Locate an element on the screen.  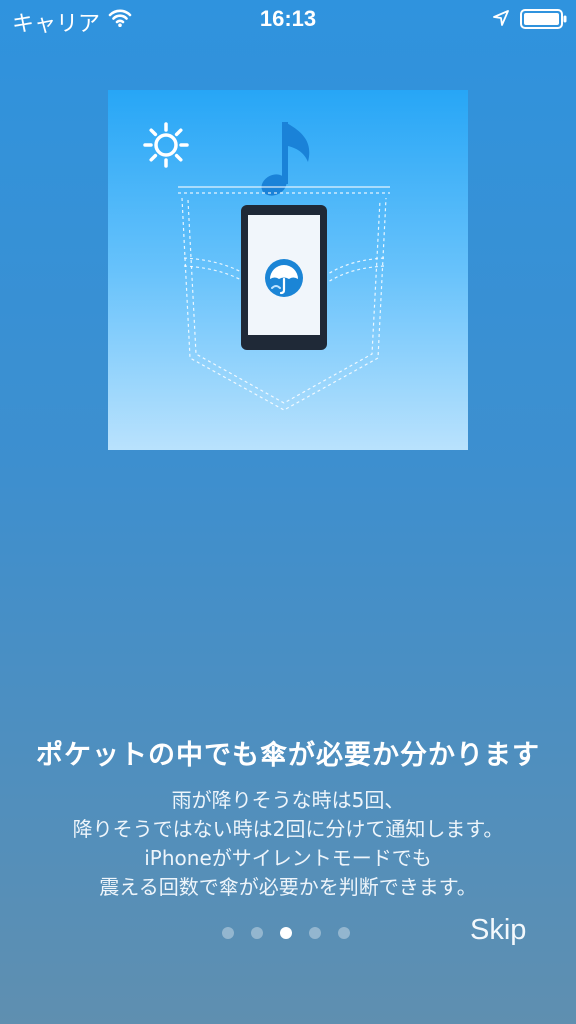
description-line: 震える回数で傘が必要かを判断できます。 is located at coordinates (288, 887).